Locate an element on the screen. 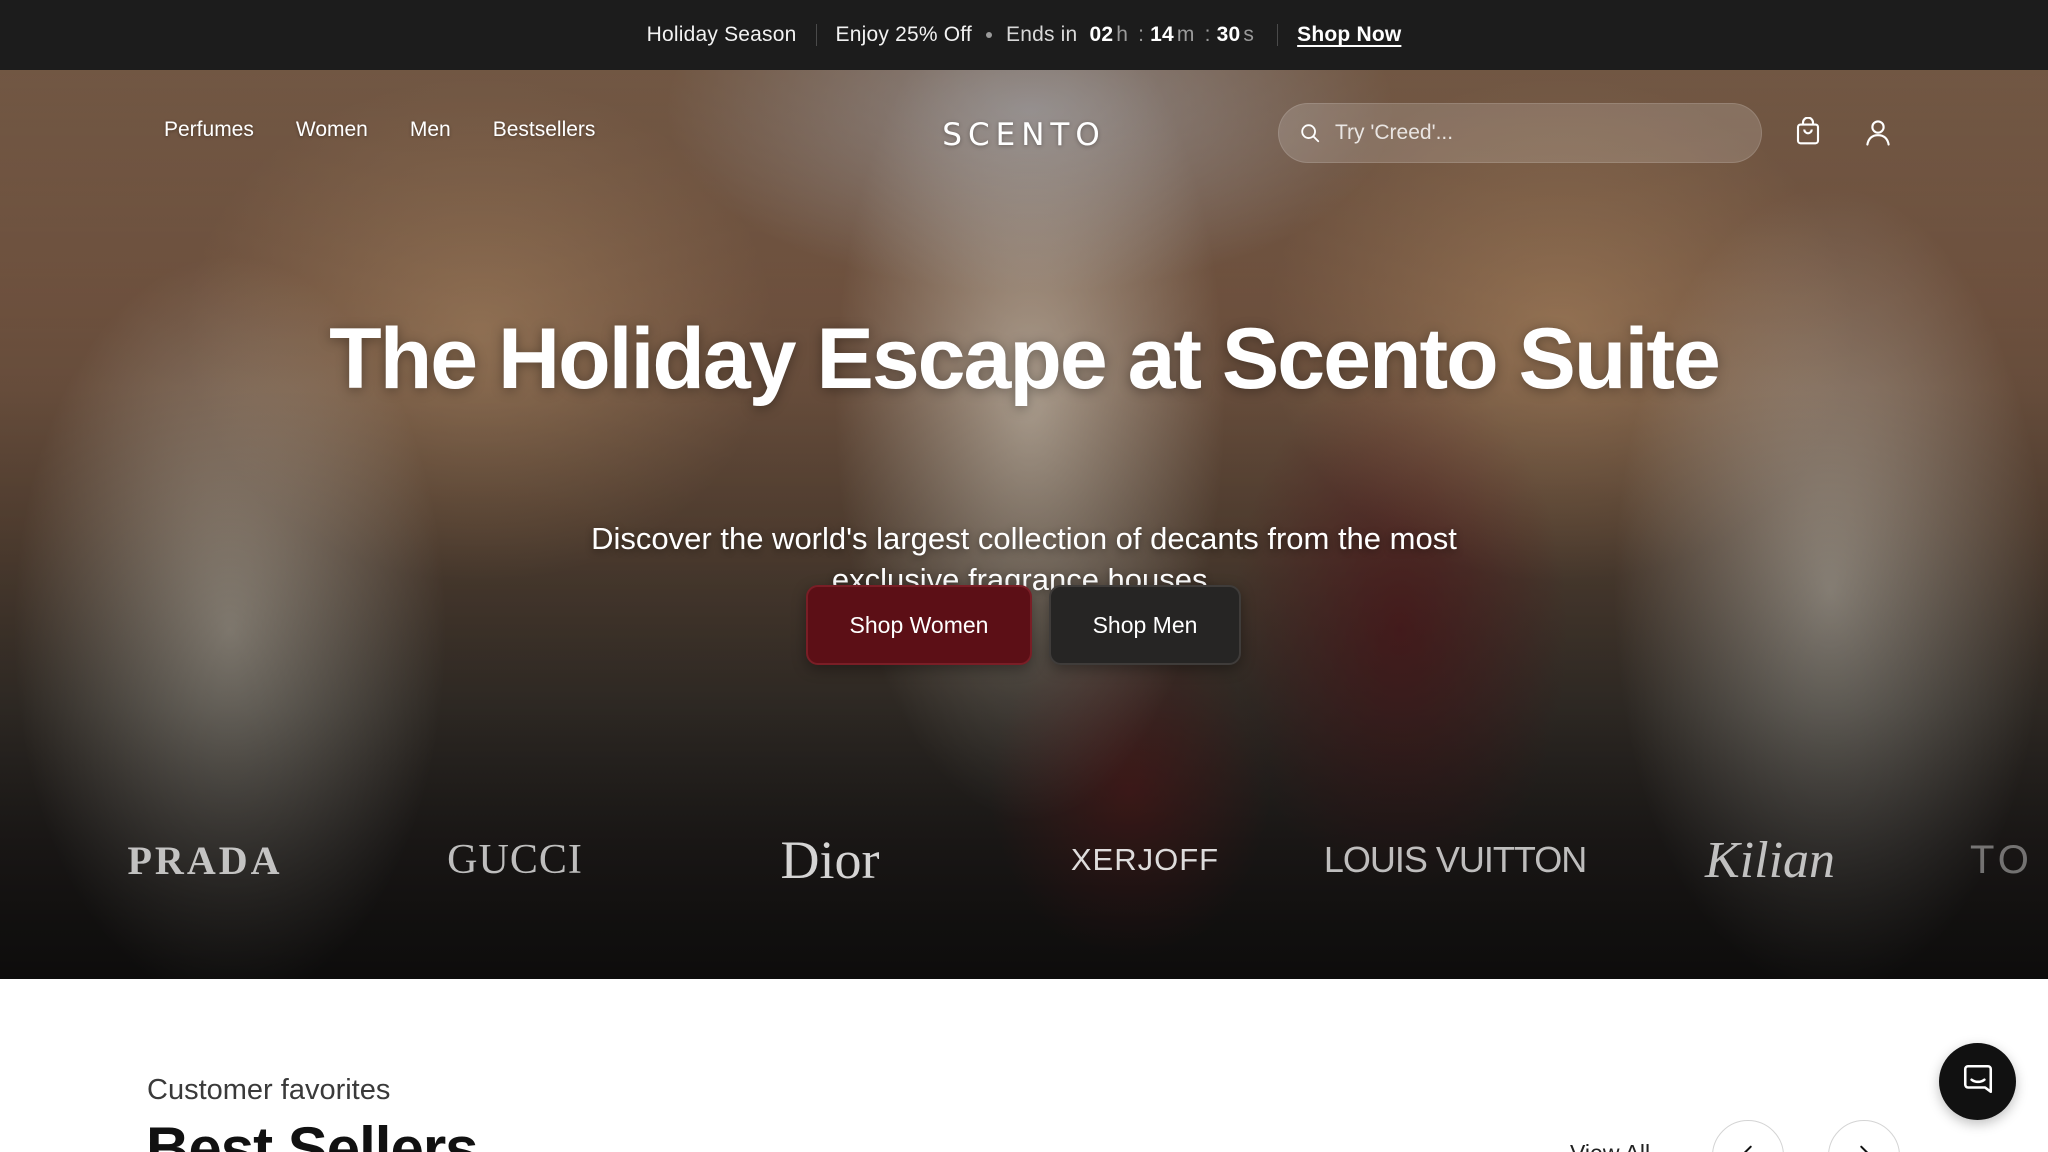 This screenshot has width=2048, height=1152. cart-button is located at coordinates (1808, 134).